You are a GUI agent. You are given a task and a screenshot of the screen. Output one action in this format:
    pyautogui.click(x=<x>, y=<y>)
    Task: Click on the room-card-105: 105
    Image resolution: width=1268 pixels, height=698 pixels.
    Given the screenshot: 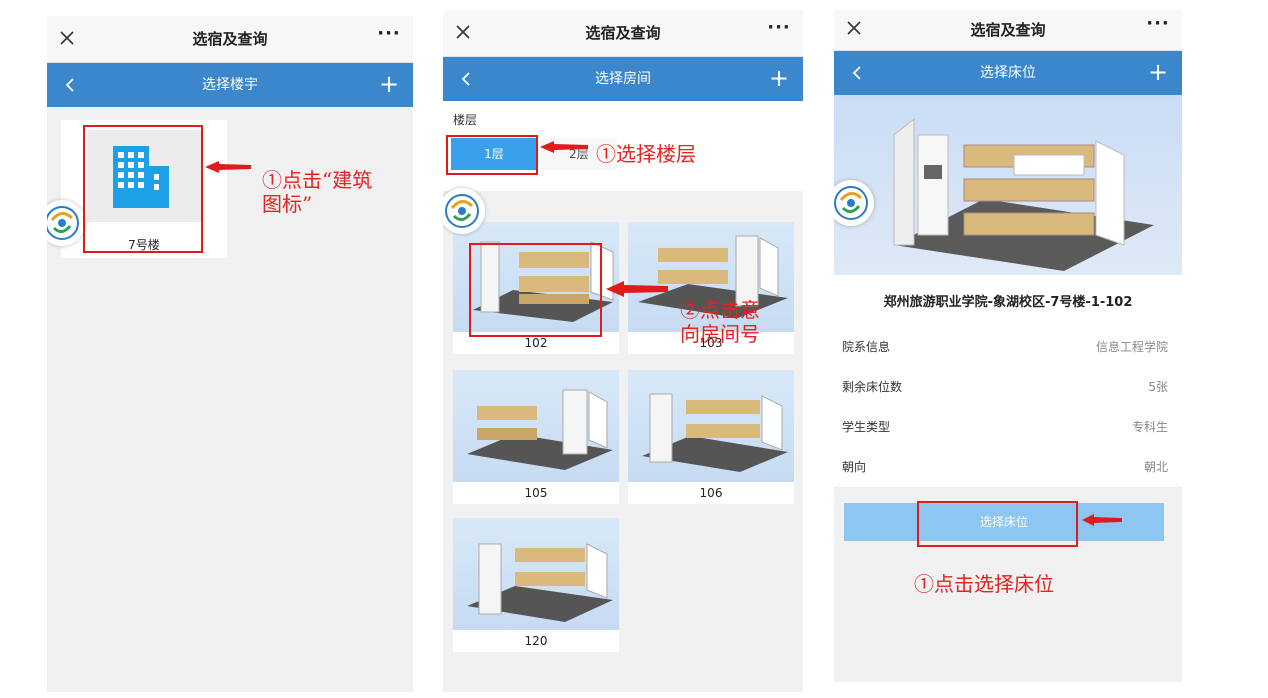 What is the action you would take?
    pyautogui.click(x=536, y=437)
    